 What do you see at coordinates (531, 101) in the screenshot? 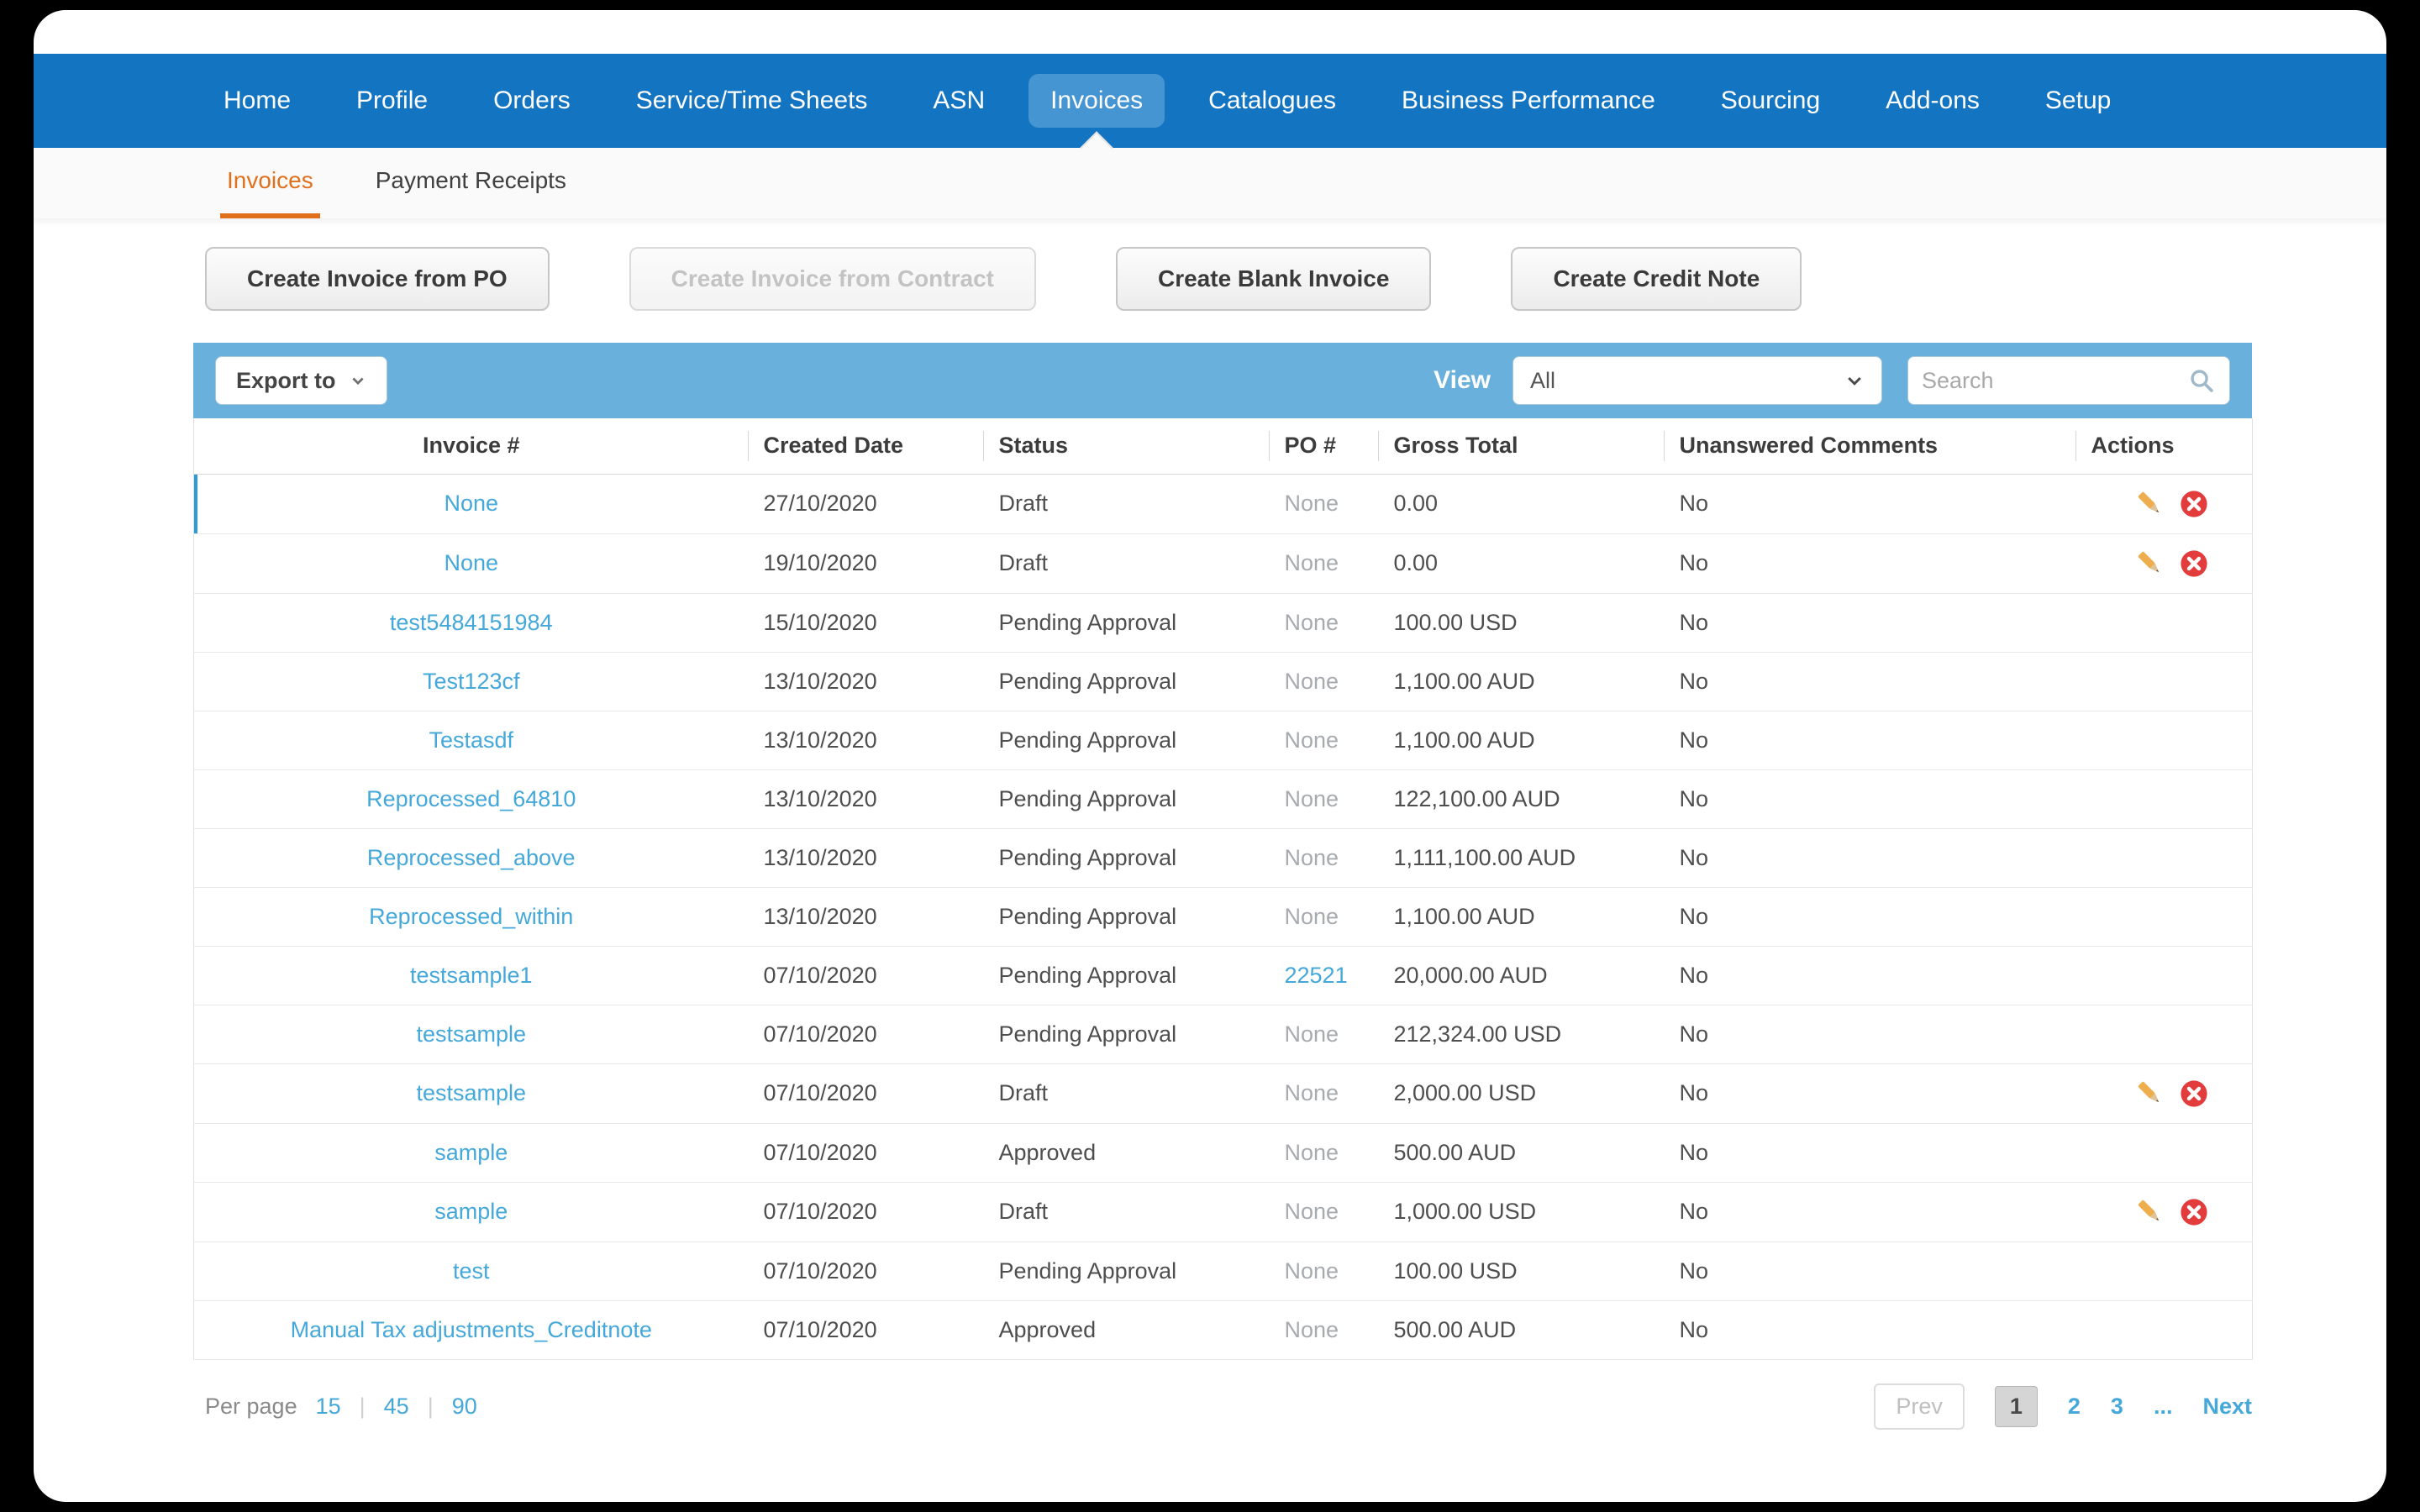
I see `nav-item-orders: Orders` at bounding box center [531, 101].